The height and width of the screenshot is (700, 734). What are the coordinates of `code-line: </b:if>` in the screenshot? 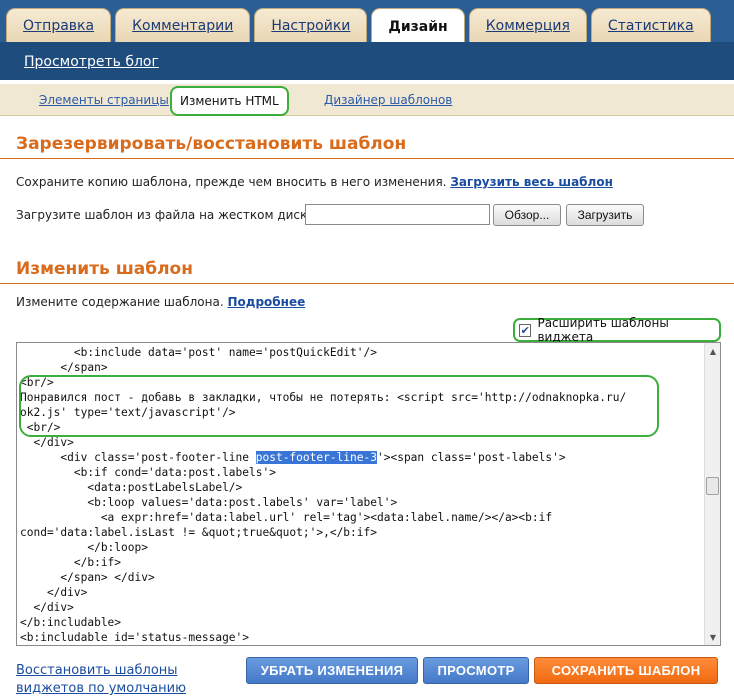 It's located at (362, 562).